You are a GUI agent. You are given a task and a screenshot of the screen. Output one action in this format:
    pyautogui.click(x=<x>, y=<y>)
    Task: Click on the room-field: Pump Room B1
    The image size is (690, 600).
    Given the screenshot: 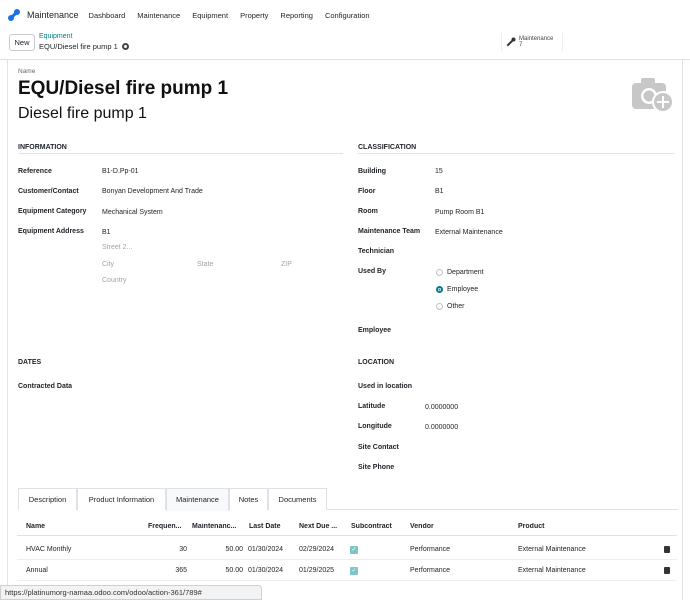 What is the action you would take?
    pyautogui.click(x=459, y=212)
    